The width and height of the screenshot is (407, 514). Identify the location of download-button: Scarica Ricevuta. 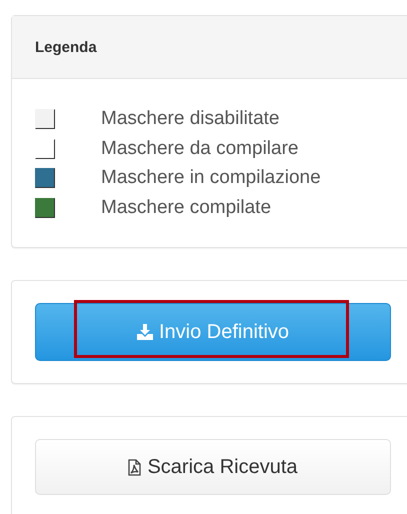
(213, 467).